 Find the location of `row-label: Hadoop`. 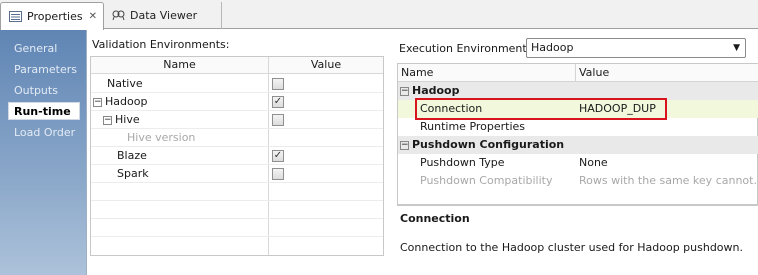

row-label: Hadoop is located at coordinates (126, 101).